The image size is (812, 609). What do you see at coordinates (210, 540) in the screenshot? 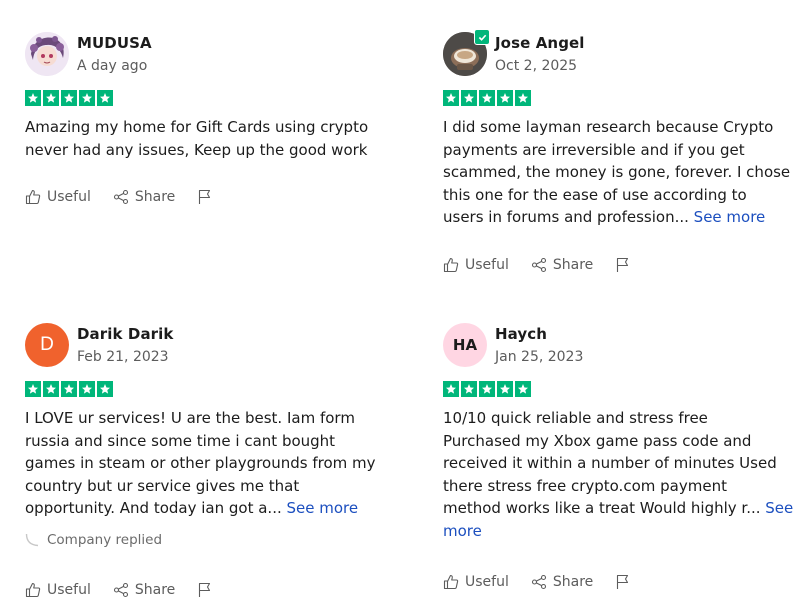
I see `company-replied: Company replied` at bounding box center [210, 540].